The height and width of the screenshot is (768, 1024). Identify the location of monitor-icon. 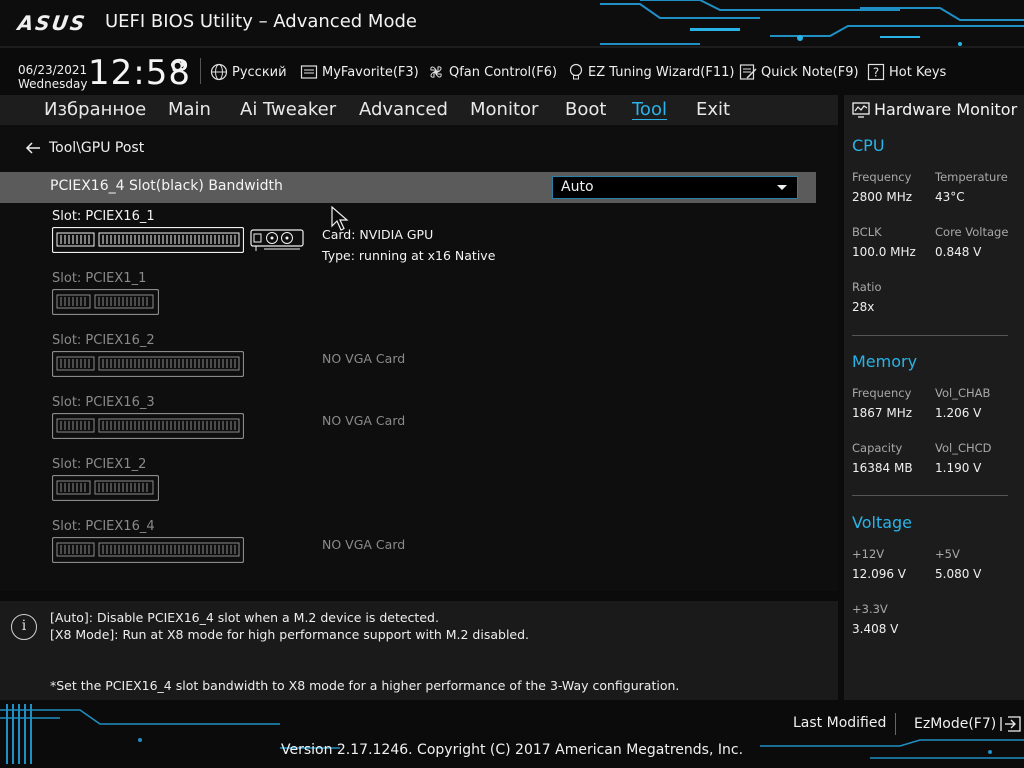
(861, 109).